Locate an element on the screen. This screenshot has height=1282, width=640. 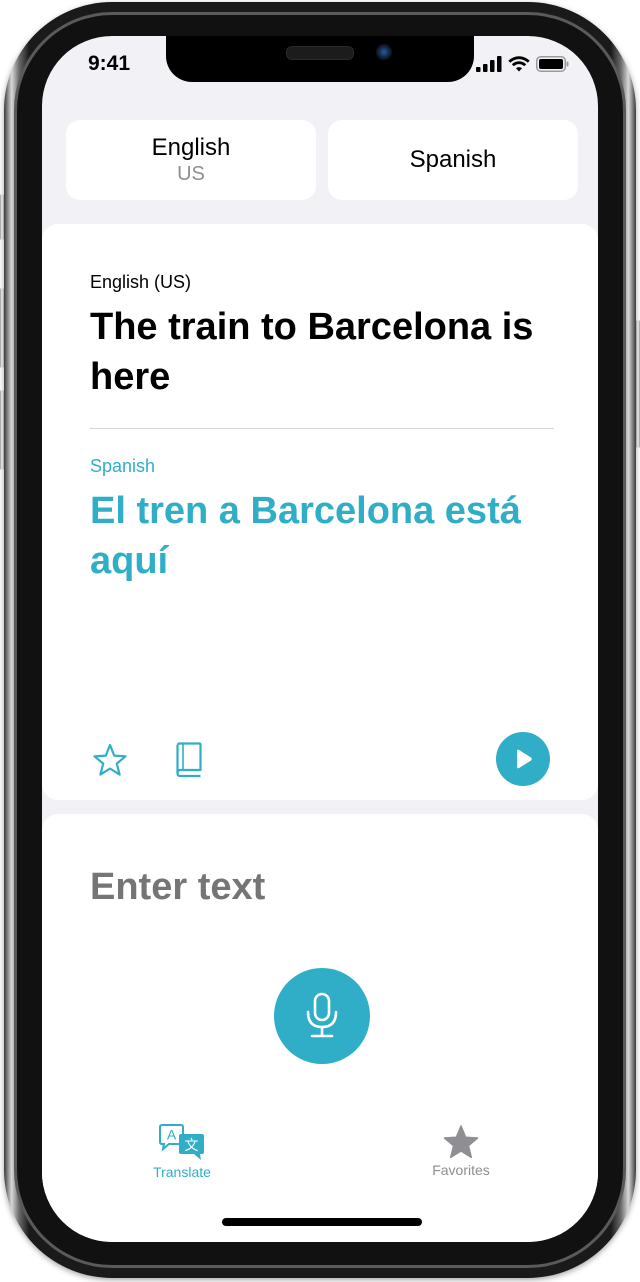
tab-translate-label: Translate is located at coordinates (182, 1172).